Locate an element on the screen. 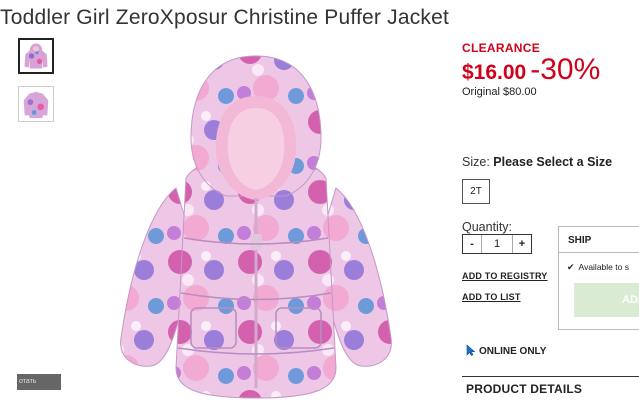  section-divider is located at coordinates (550, 376).